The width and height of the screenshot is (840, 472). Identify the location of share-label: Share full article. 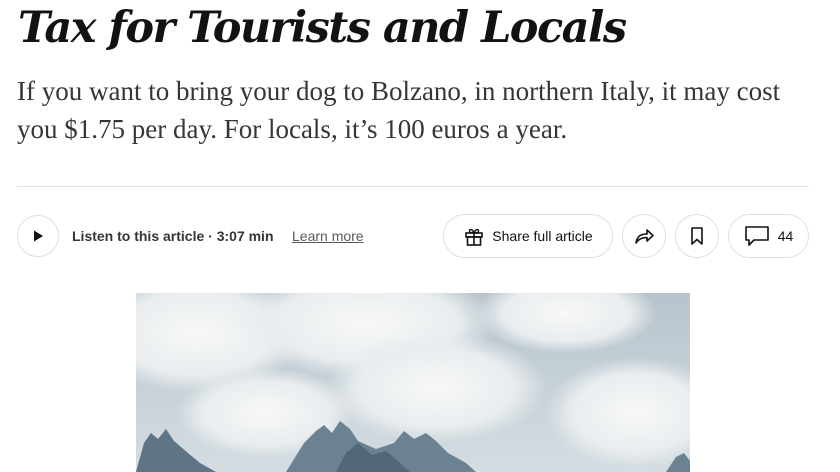
(542, 236).